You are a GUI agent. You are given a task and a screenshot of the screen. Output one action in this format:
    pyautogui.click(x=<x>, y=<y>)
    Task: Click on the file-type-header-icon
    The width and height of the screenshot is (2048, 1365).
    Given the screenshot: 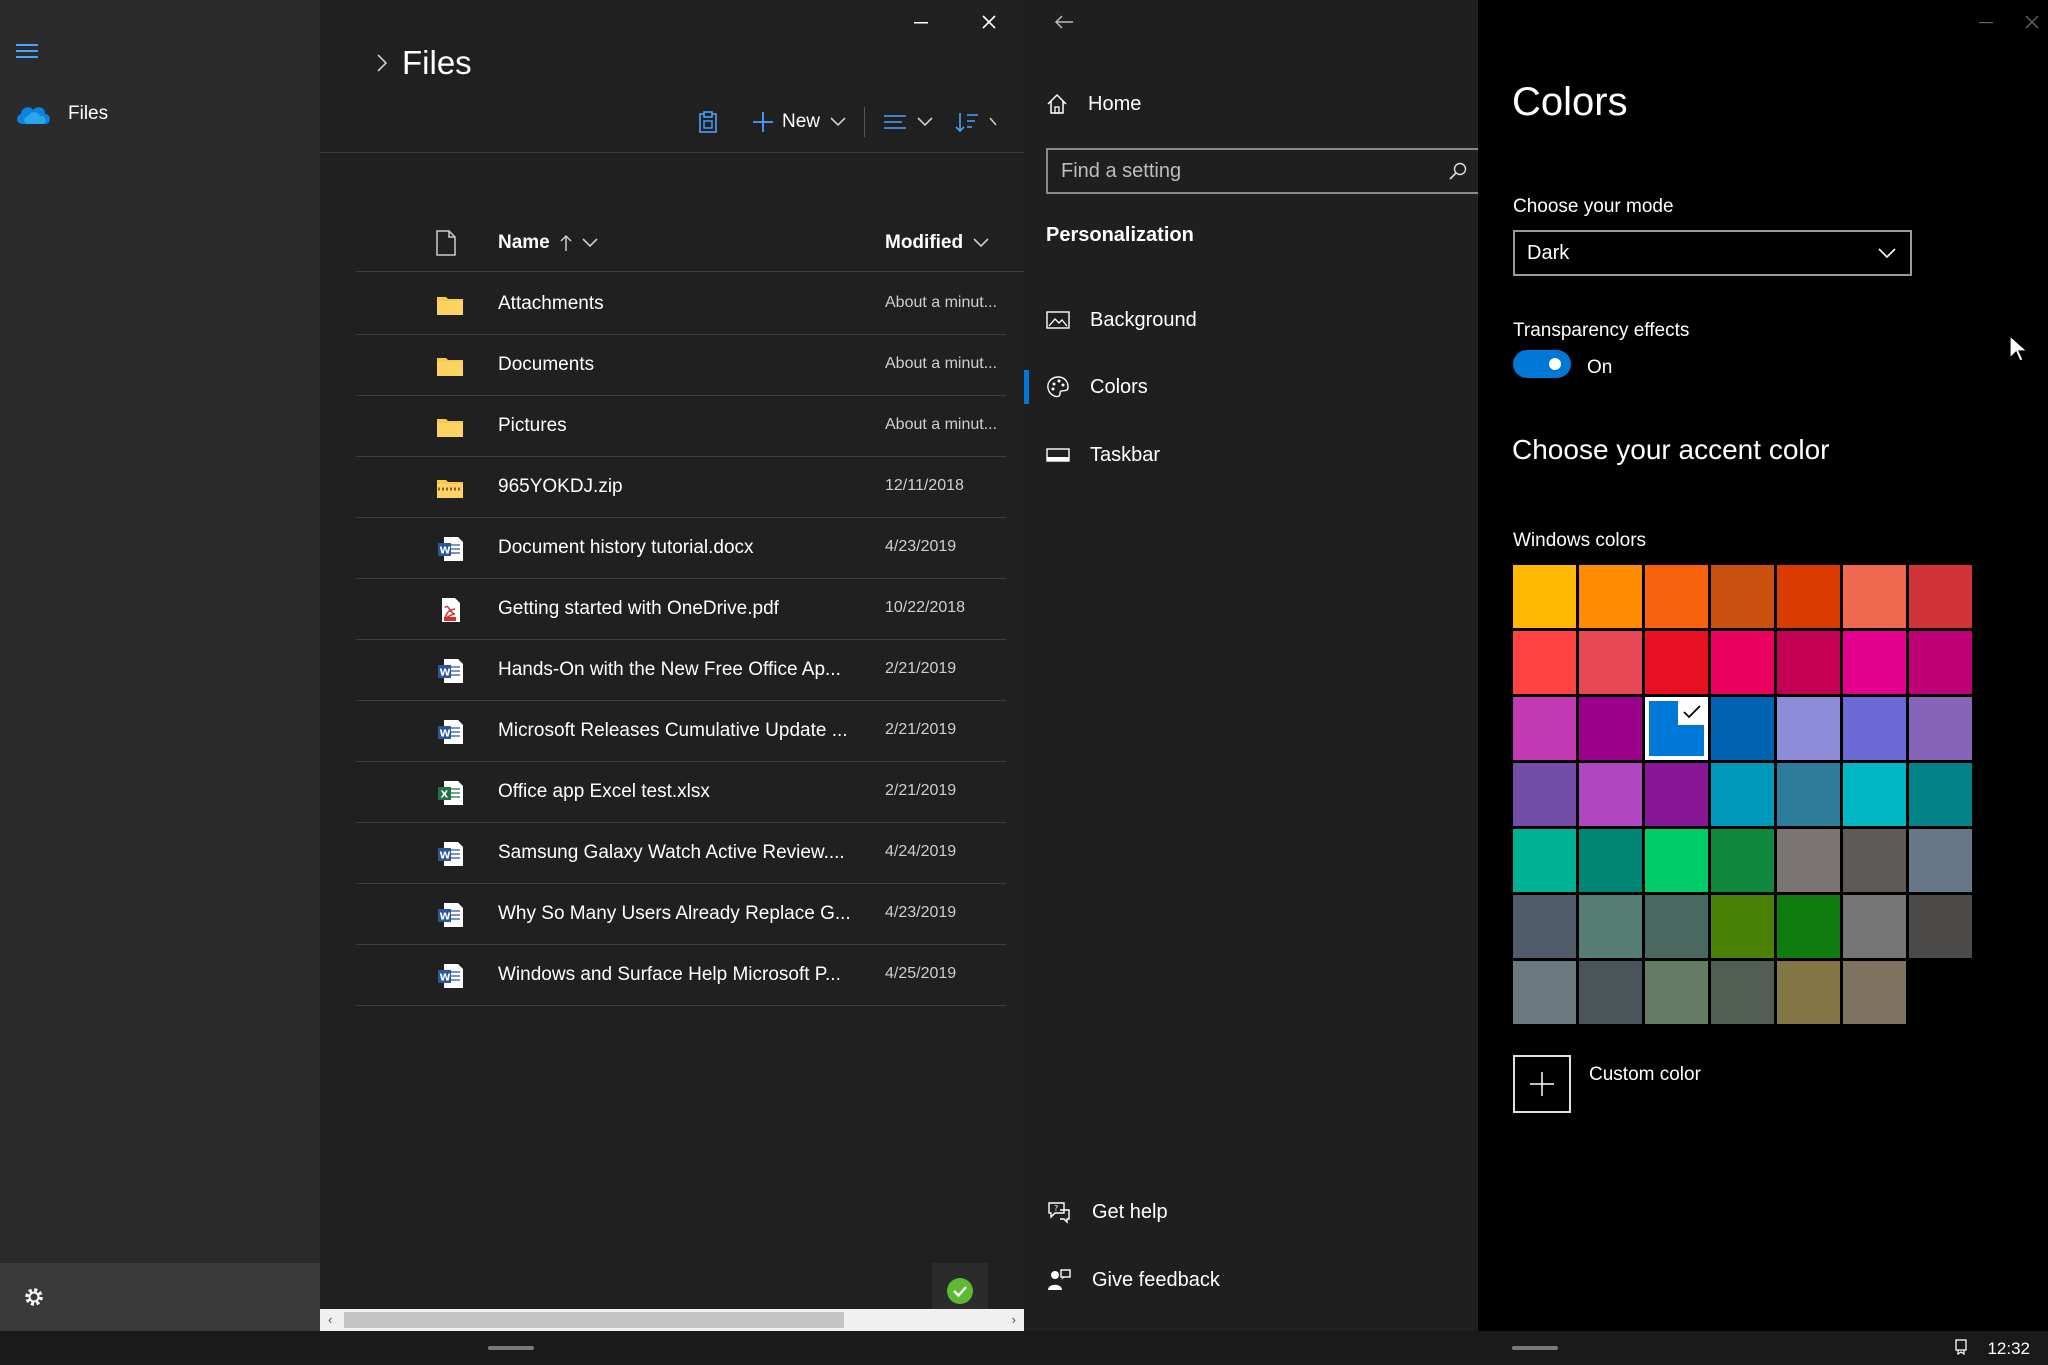 What is the action you would take?
    pyautogui.click(x=446, y=243)
    